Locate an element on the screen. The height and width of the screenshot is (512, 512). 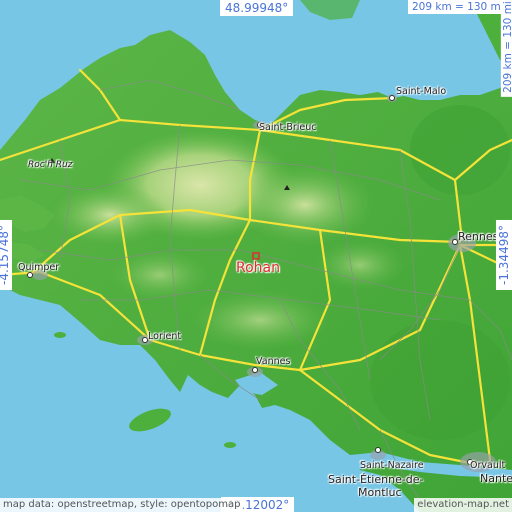
place-quimper: Quimper is located at coordinates (39, 267).